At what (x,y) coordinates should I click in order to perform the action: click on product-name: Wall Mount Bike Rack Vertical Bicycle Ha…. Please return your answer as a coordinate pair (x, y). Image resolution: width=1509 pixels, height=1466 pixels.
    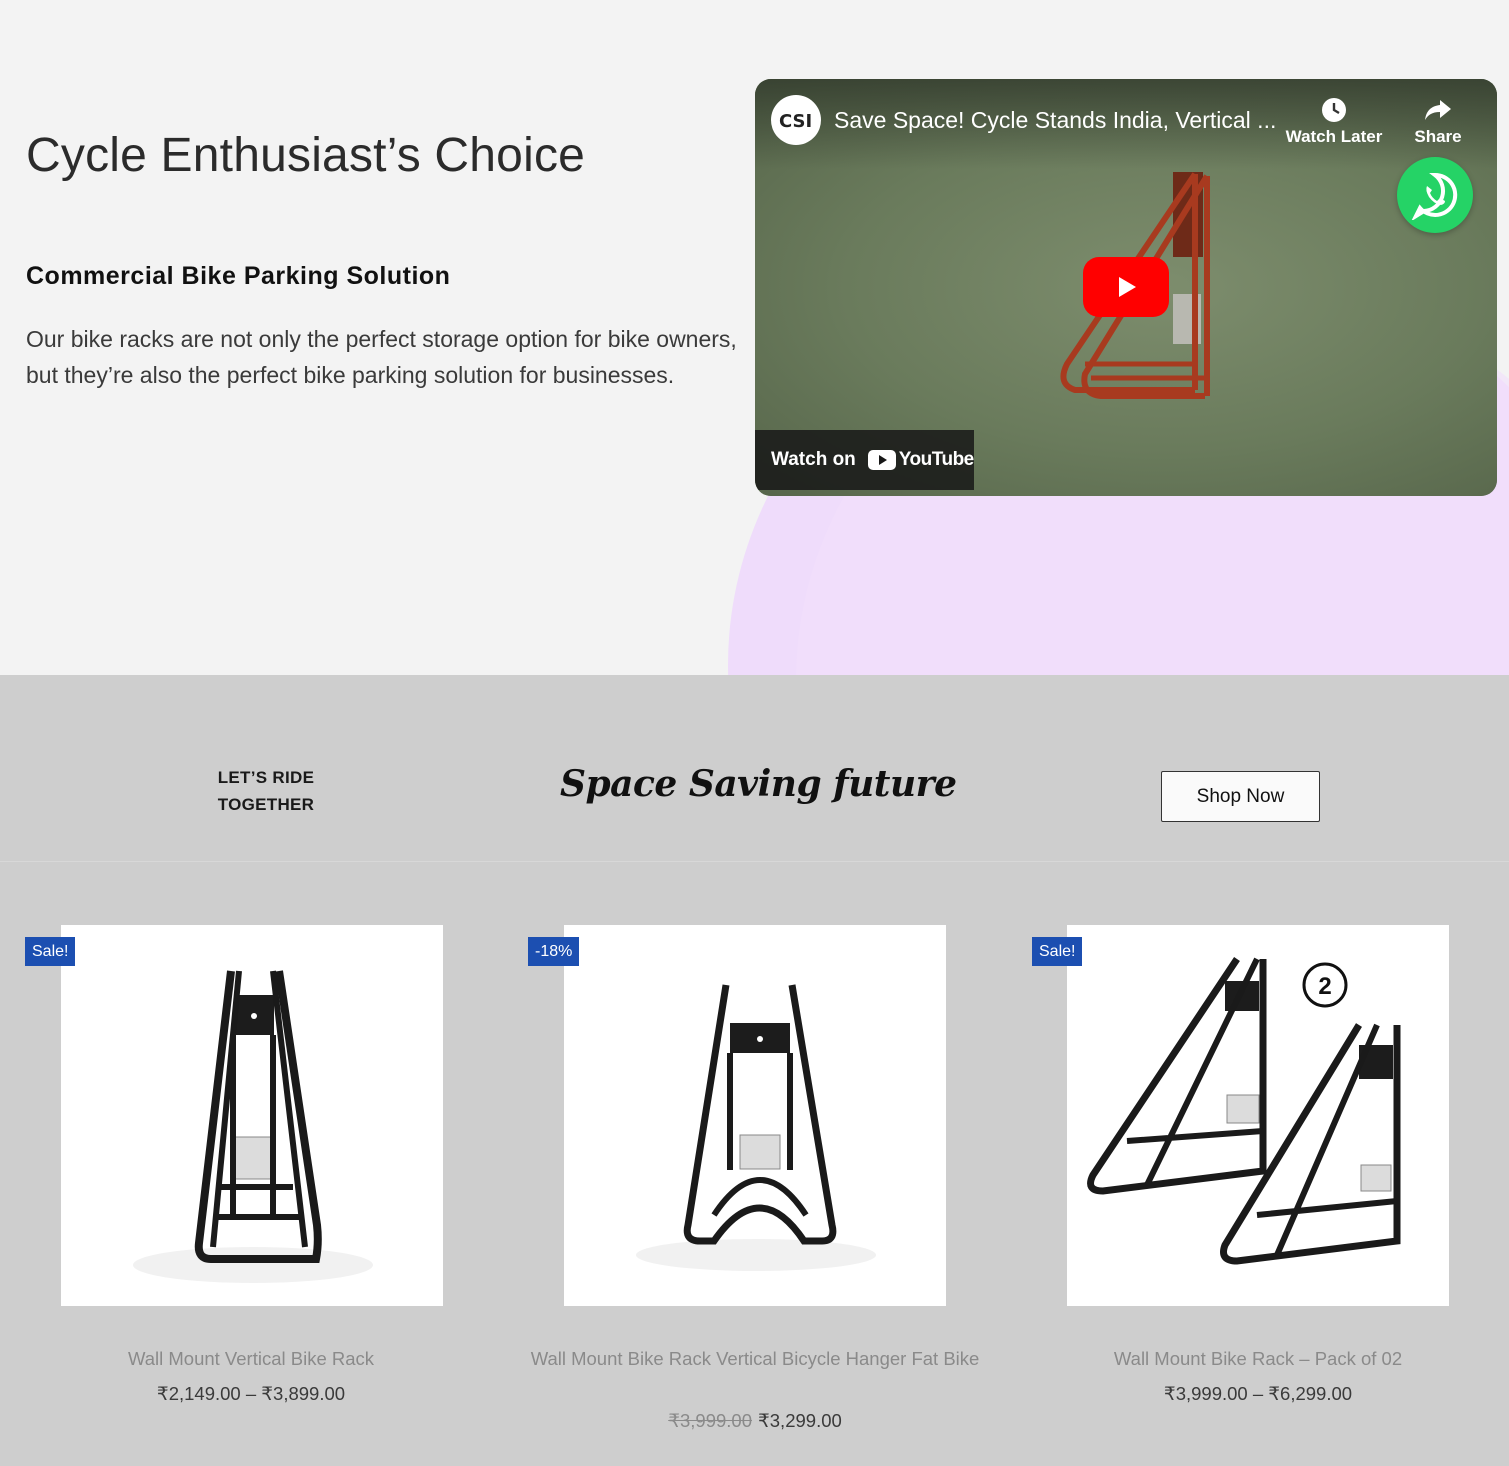
    Looking at the image, I should click on (755, 1358).